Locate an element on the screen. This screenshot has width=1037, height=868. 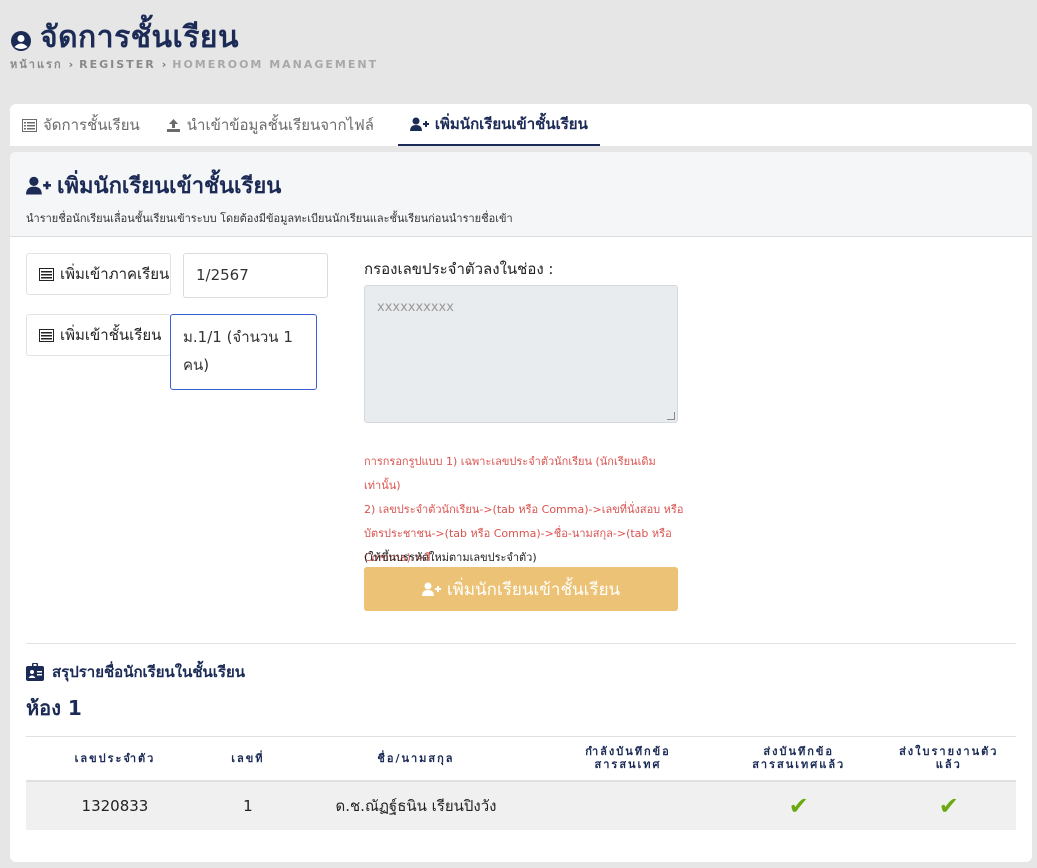
tab-add-student: เพิ่มนักเรียนเข้าชั้นเรียน is located at coordinates (498, 125).